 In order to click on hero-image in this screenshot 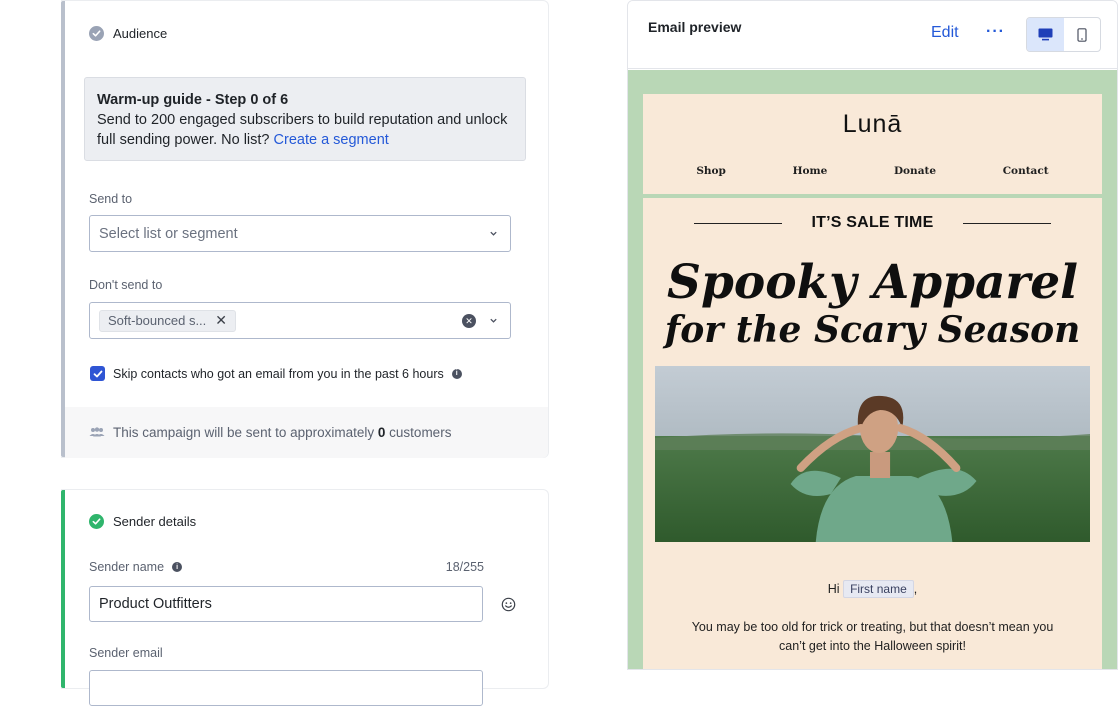, I will do `click(872, 454)`.